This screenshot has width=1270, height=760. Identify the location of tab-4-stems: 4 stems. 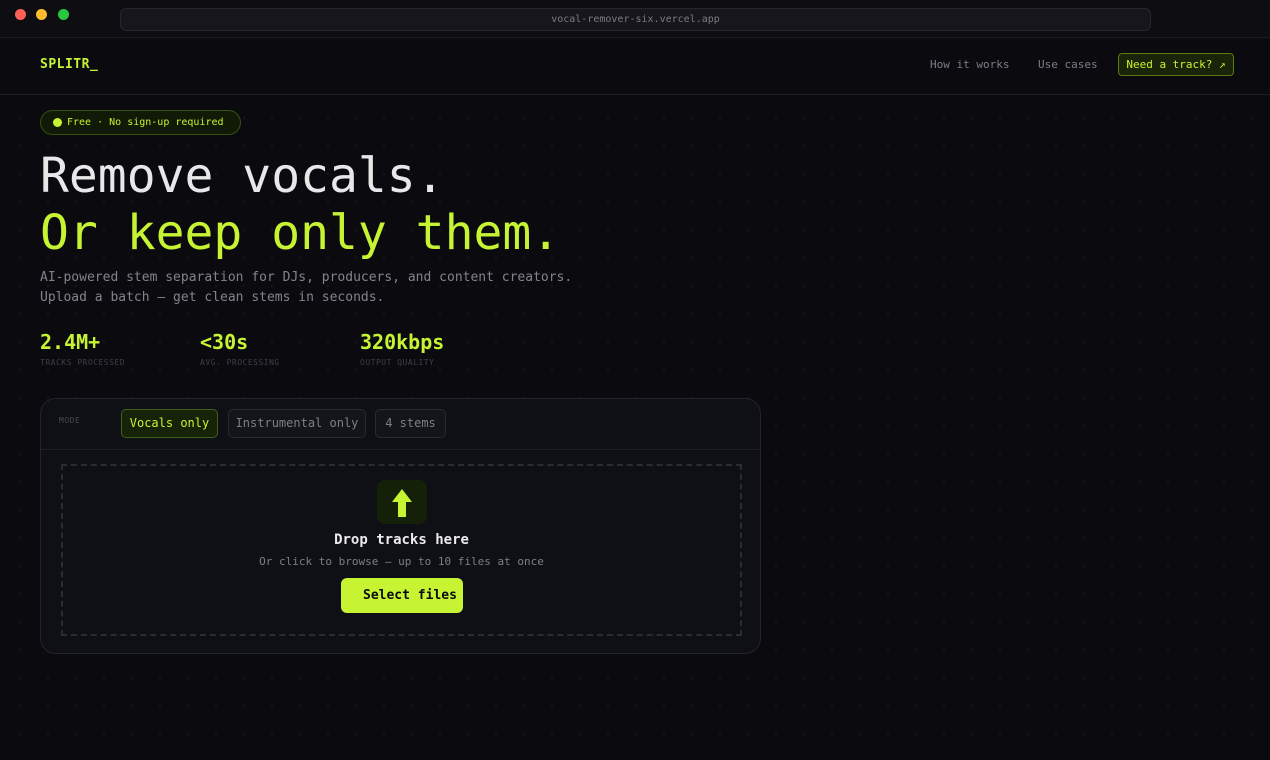
(410, 423).